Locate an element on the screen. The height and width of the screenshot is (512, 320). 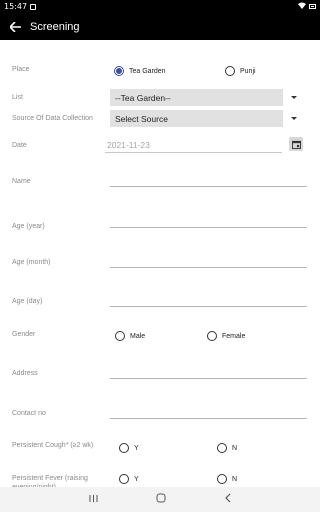
gender-option-male: Male is located at coordinates (138, 336).